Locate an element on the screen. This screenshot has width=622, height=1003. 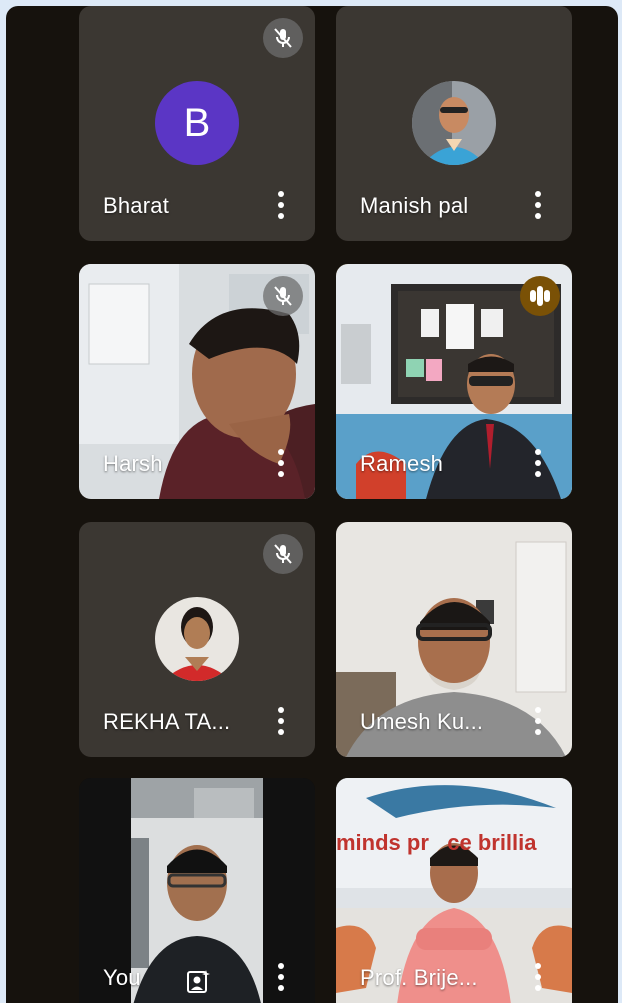
avatar: B is located at coordinates (197, 123).